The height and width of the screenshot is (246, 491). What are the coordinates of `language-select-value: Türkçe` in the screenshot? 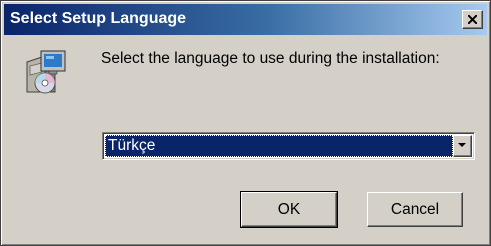 It's located at (279, 146).